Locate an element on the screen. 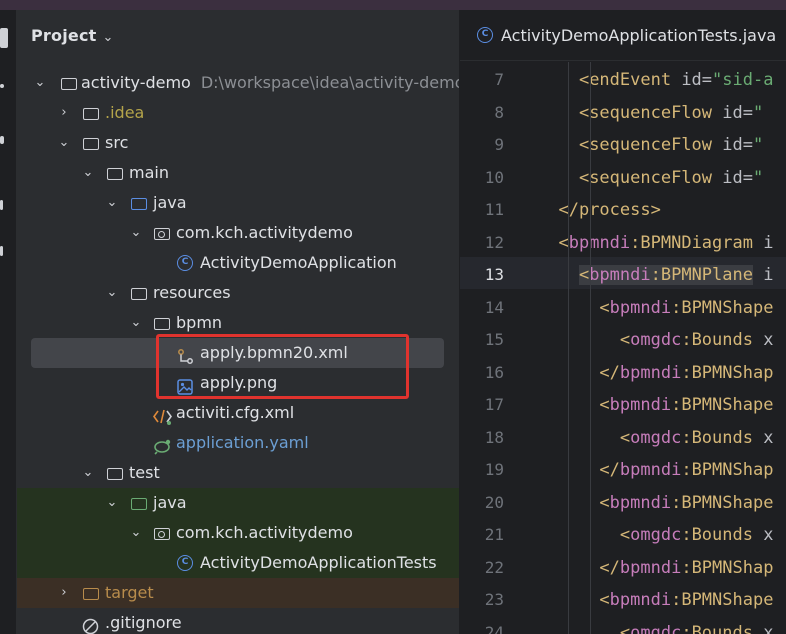 This screenshot has width=786, height=634. project-tool-icon is located at coordinates (4, 38).